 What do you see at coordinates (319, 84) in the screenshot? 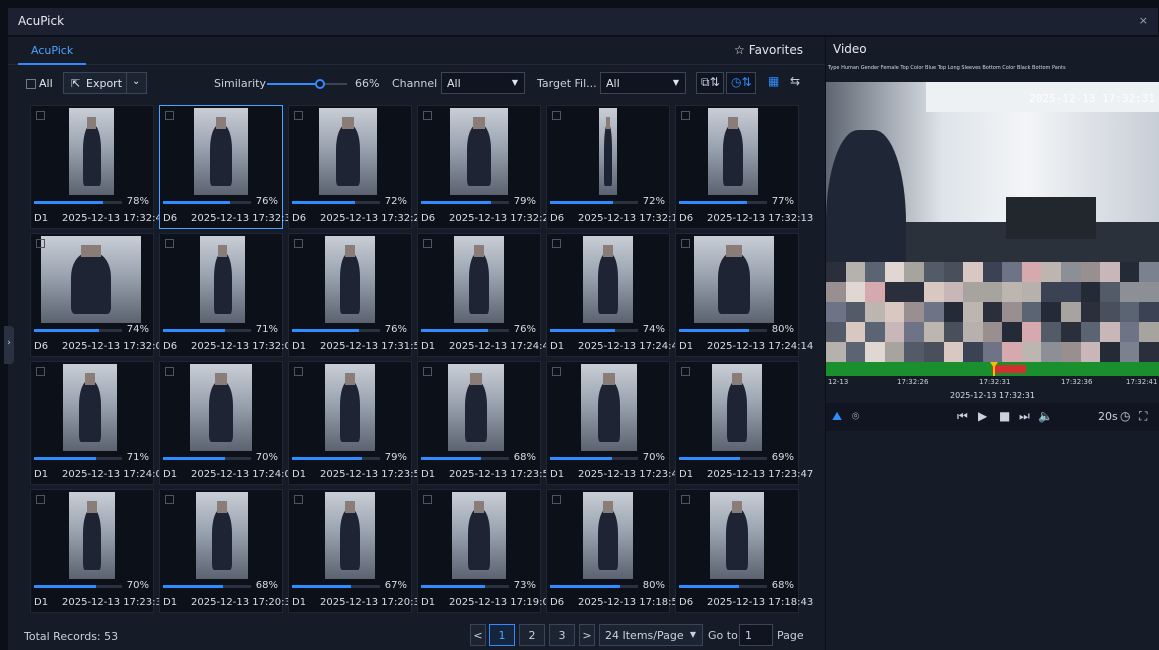
I see `similarity-slider-handle` at bounding box center [319, 84].